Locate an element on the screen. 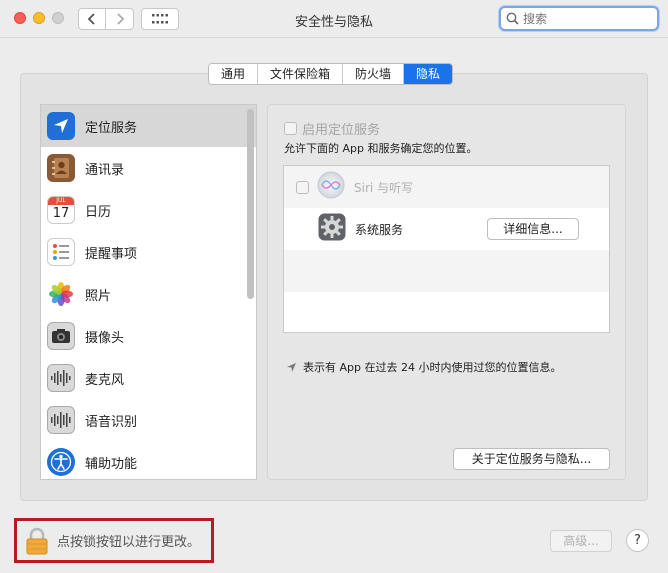 This screenshot has height=573, width=668. location-legend: 表示有 App 在过去 24 小时内使用过您的位置信息。 is located at coordinates (423, 367).